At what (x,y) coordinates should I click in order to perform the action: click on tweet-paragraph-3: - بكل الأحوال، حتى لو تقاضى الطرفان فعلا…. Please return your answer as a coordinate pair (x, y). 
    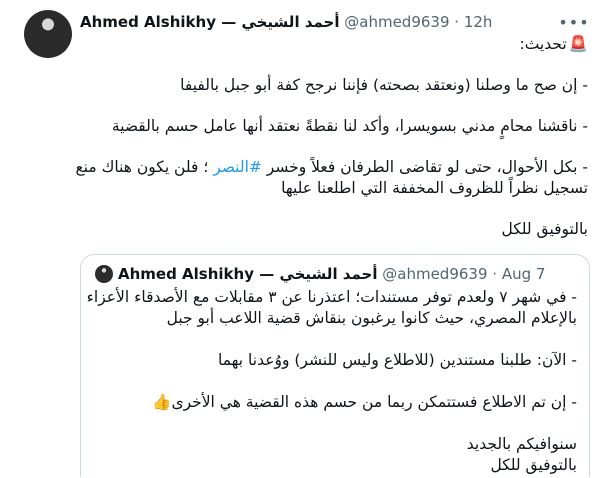
    Looking at the image, I should click on (331, 167).